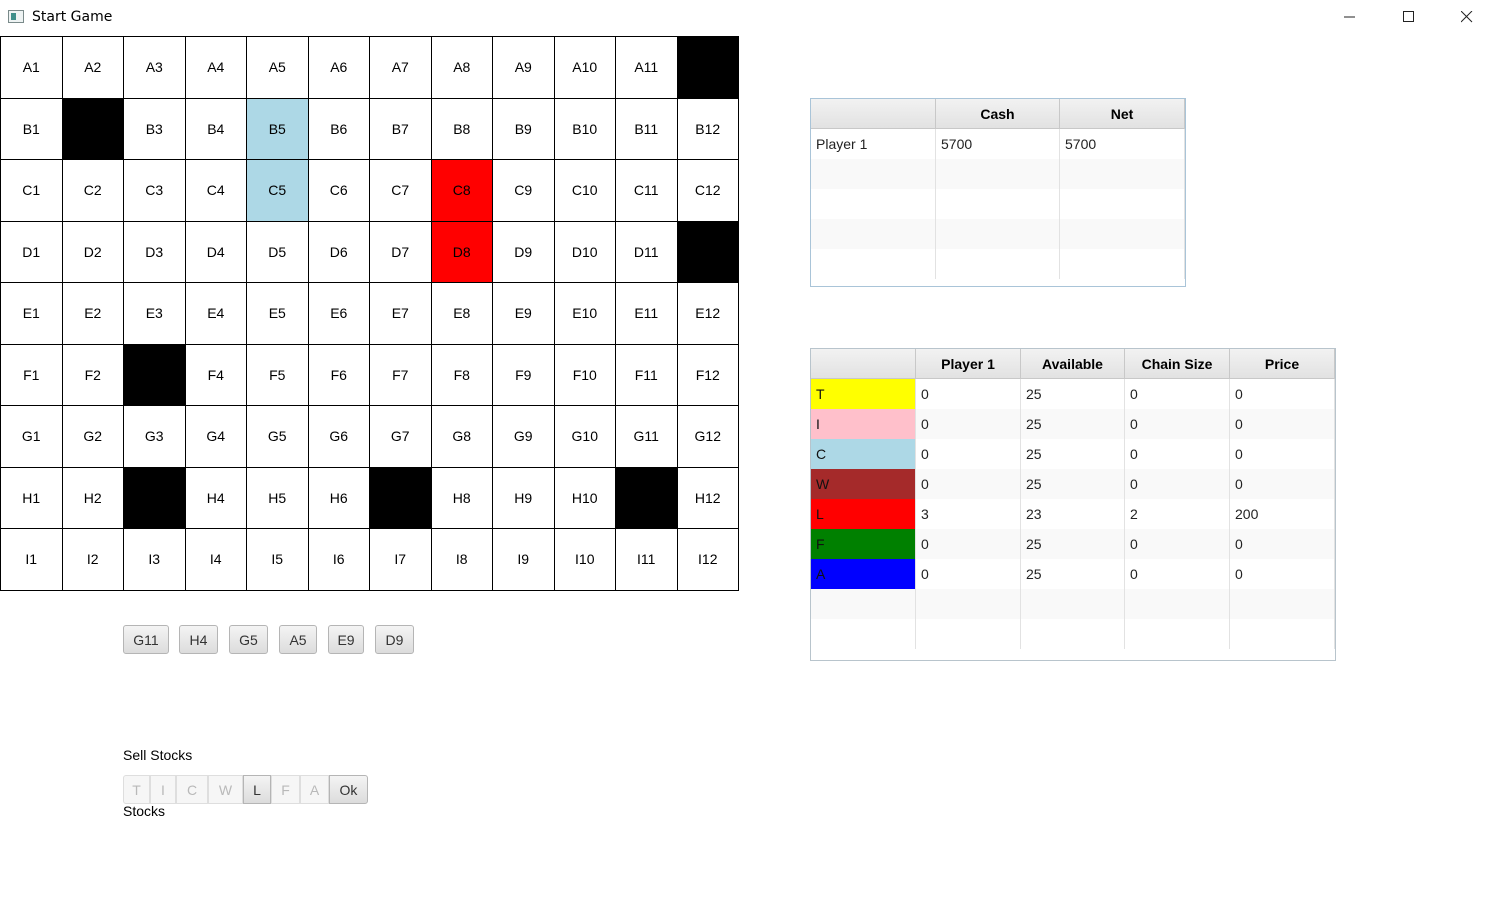 This screenshot has height=908, width=1496. Describe the element at coordinates (708, 437) in the screenshot. I see `board-cell: G12` at that location.